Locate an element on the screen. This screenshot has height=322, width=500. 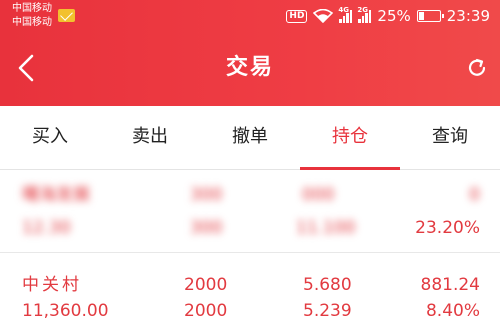
wifi-icon is located at coordinates (323, 16).